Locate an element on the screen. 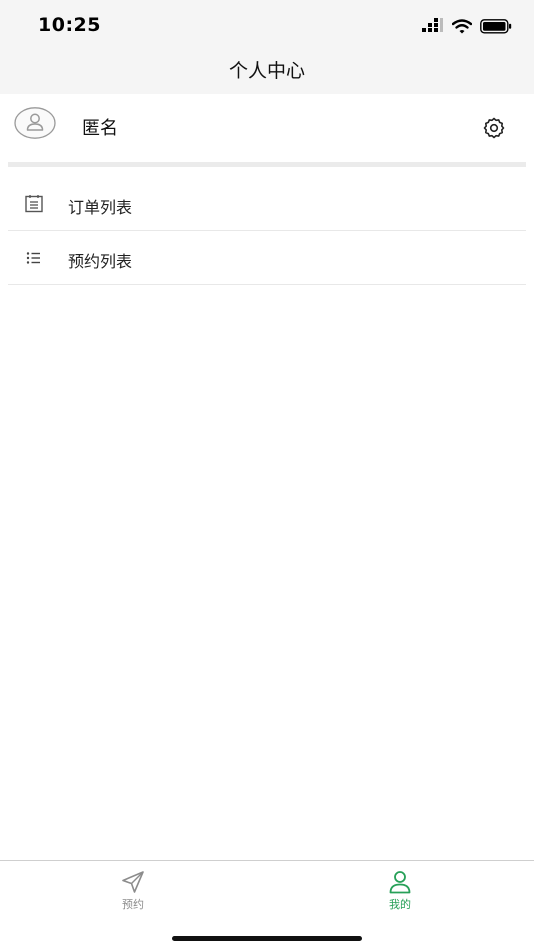  status-icons is located at coordinates (467, 26).